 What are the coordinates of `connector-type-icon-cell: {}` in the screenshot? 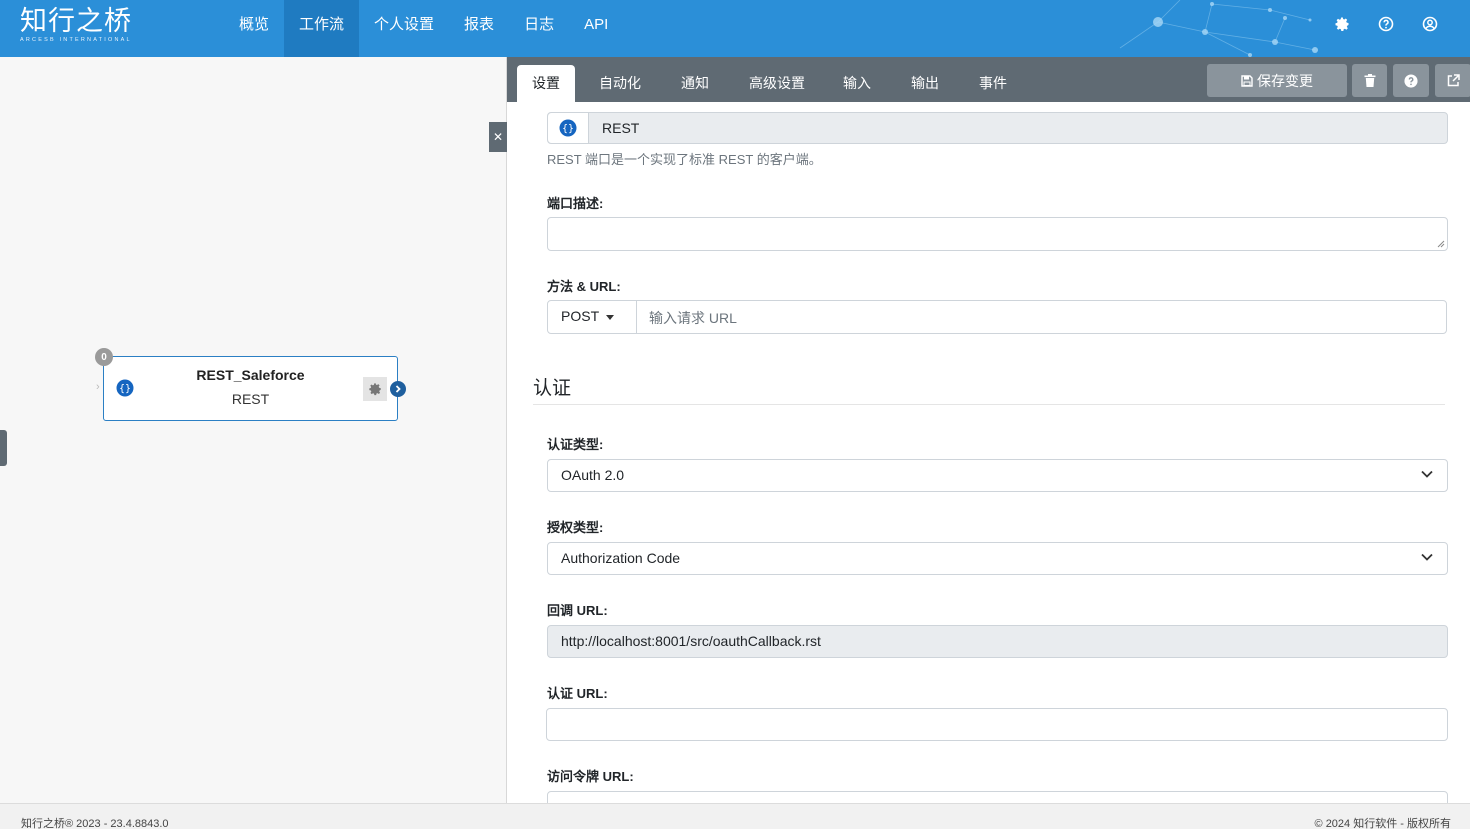 It's located at (568, 128).